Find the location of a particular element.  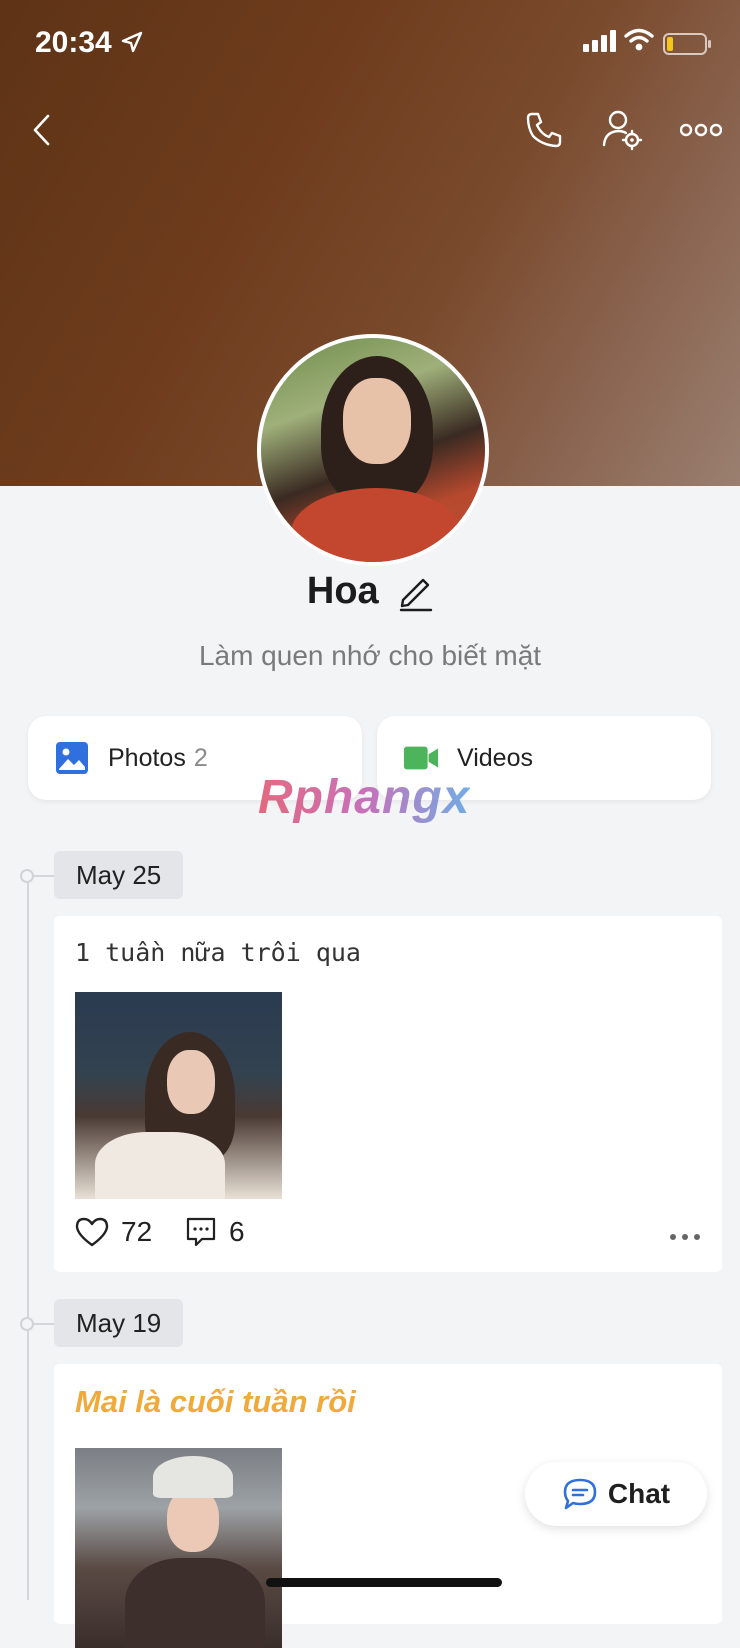

profile-name-row: Hoa is located at coordinates (370, 598).